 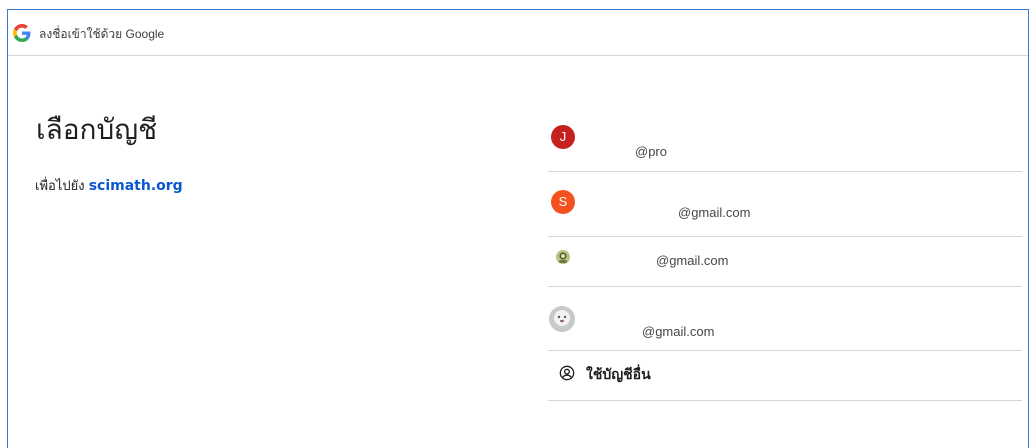 What do you see at coordinates (651, 151) in the screenshot?
I see `account-email: @pro` at bounding box center [651, 151].